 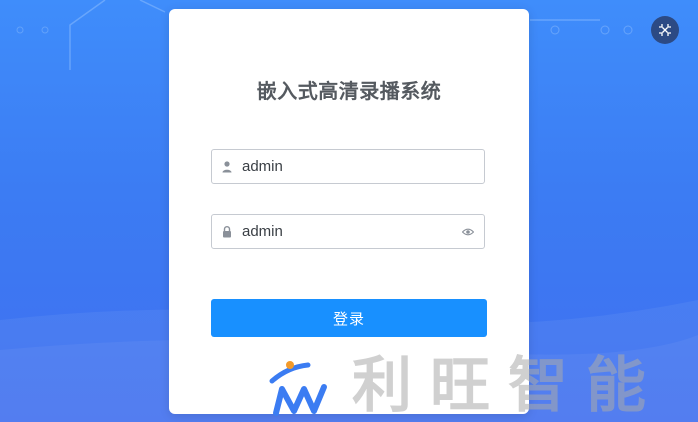 What do you see at coordinates (468, 232) in the screenshot?
I see `eye-icon` at bounding box center [468, 232].